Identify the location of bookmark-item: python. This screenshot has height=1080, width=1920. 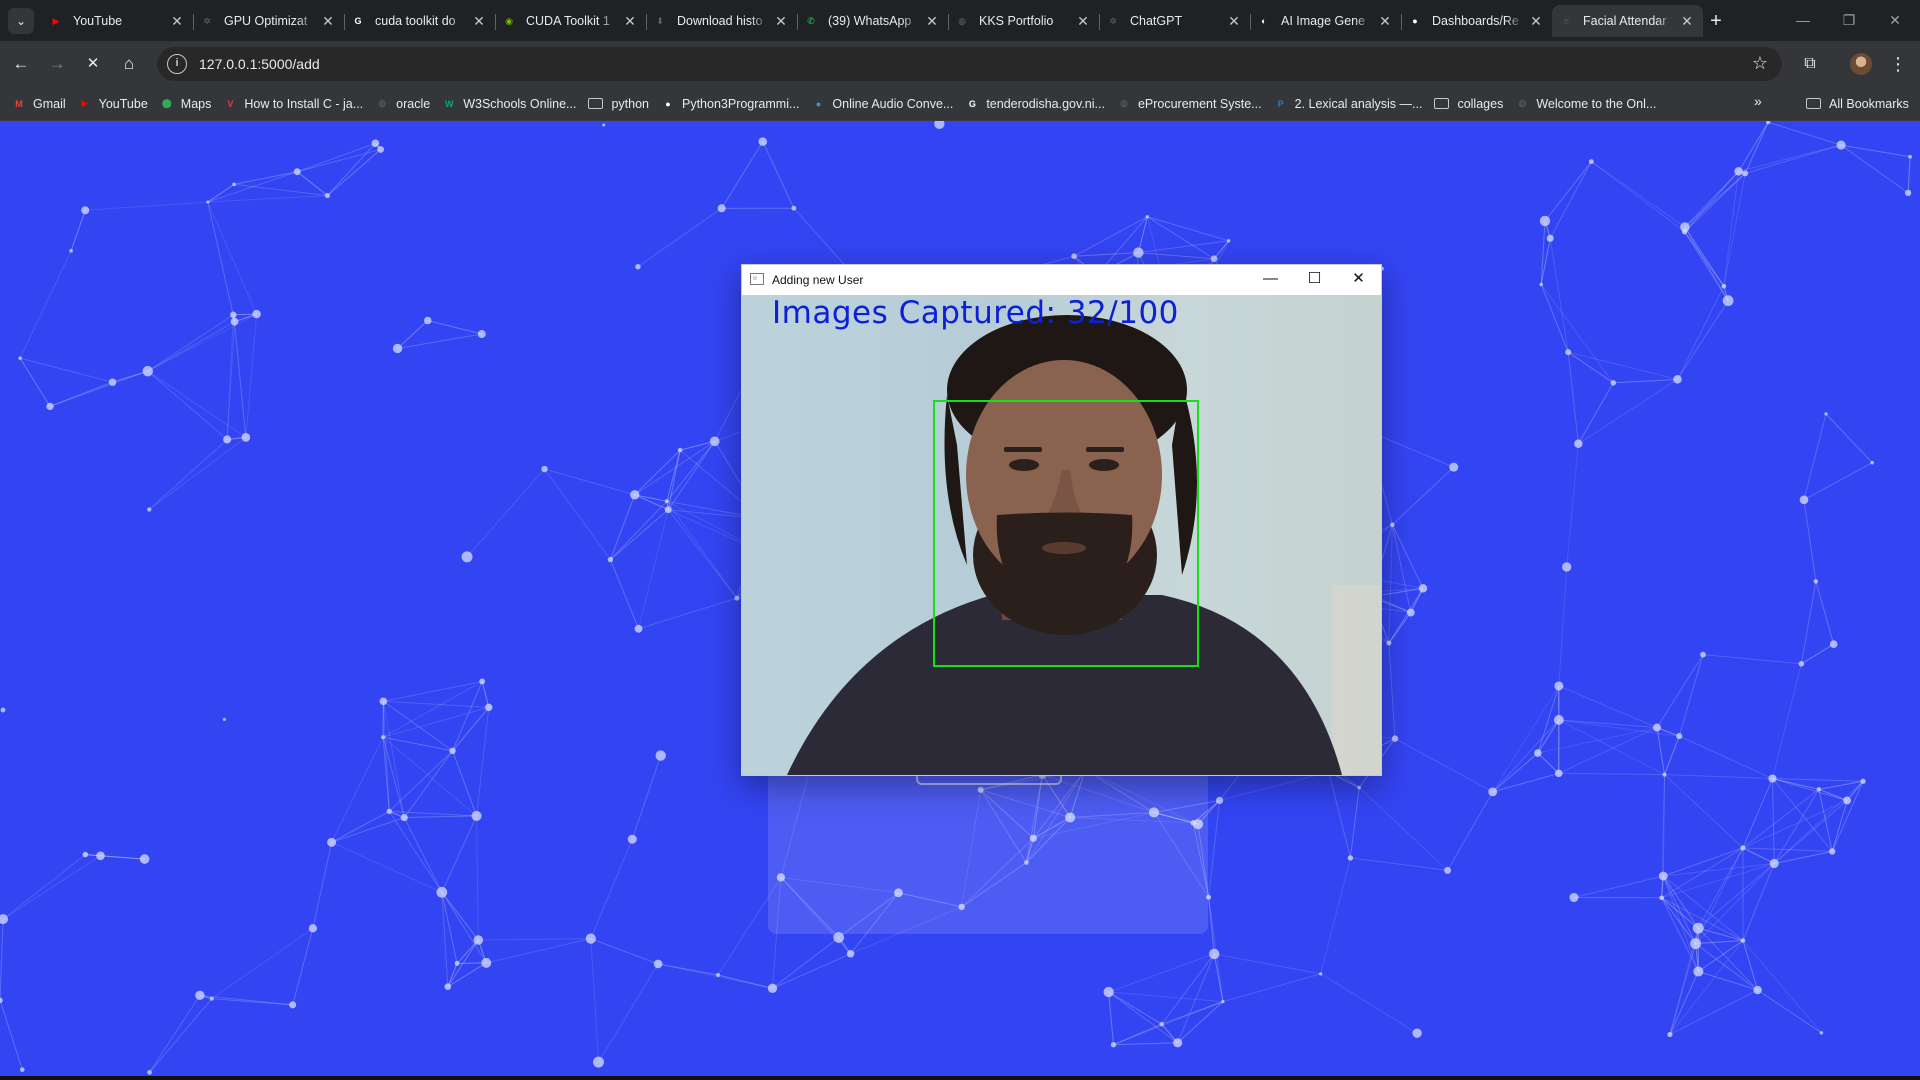
(618, 104).